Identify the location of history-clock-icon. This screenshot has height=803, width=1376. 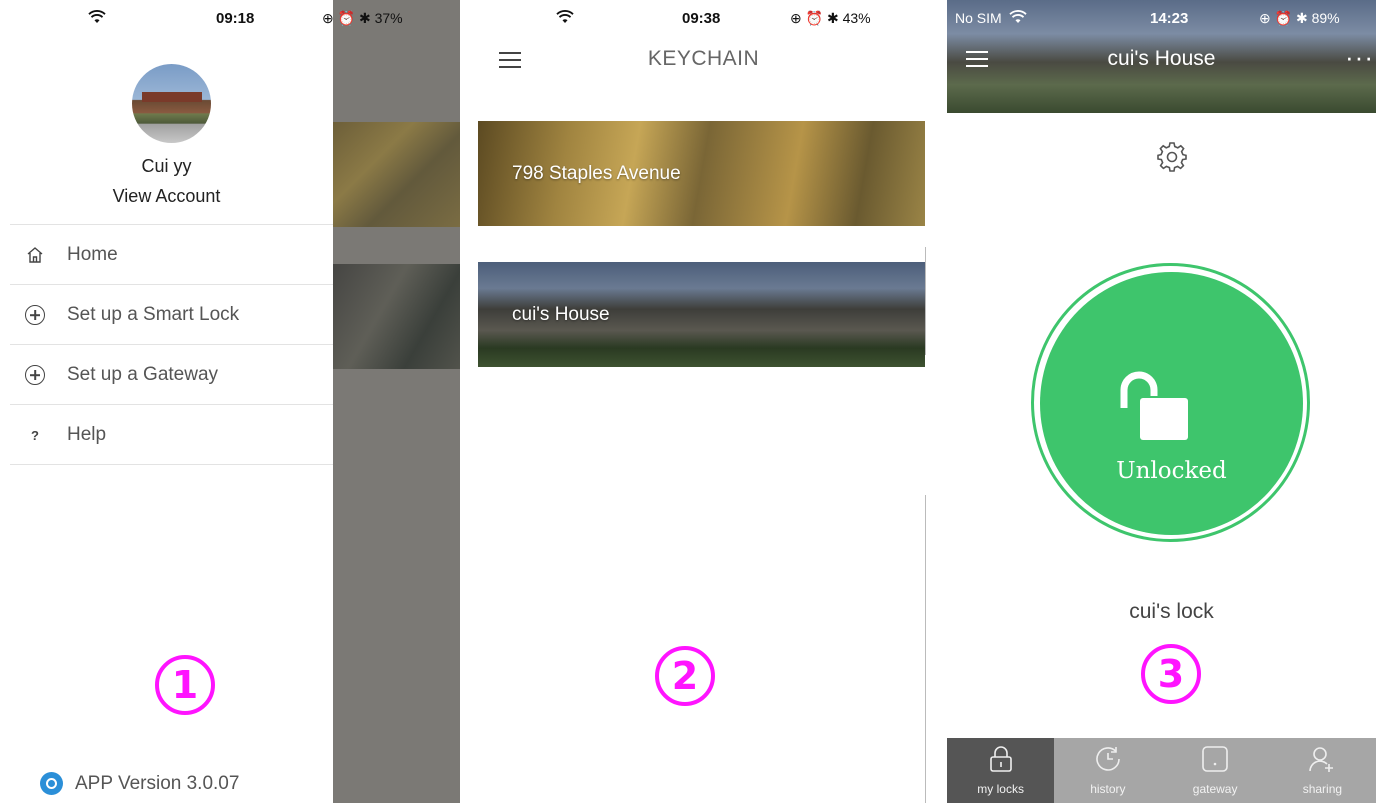
(1108, 759).